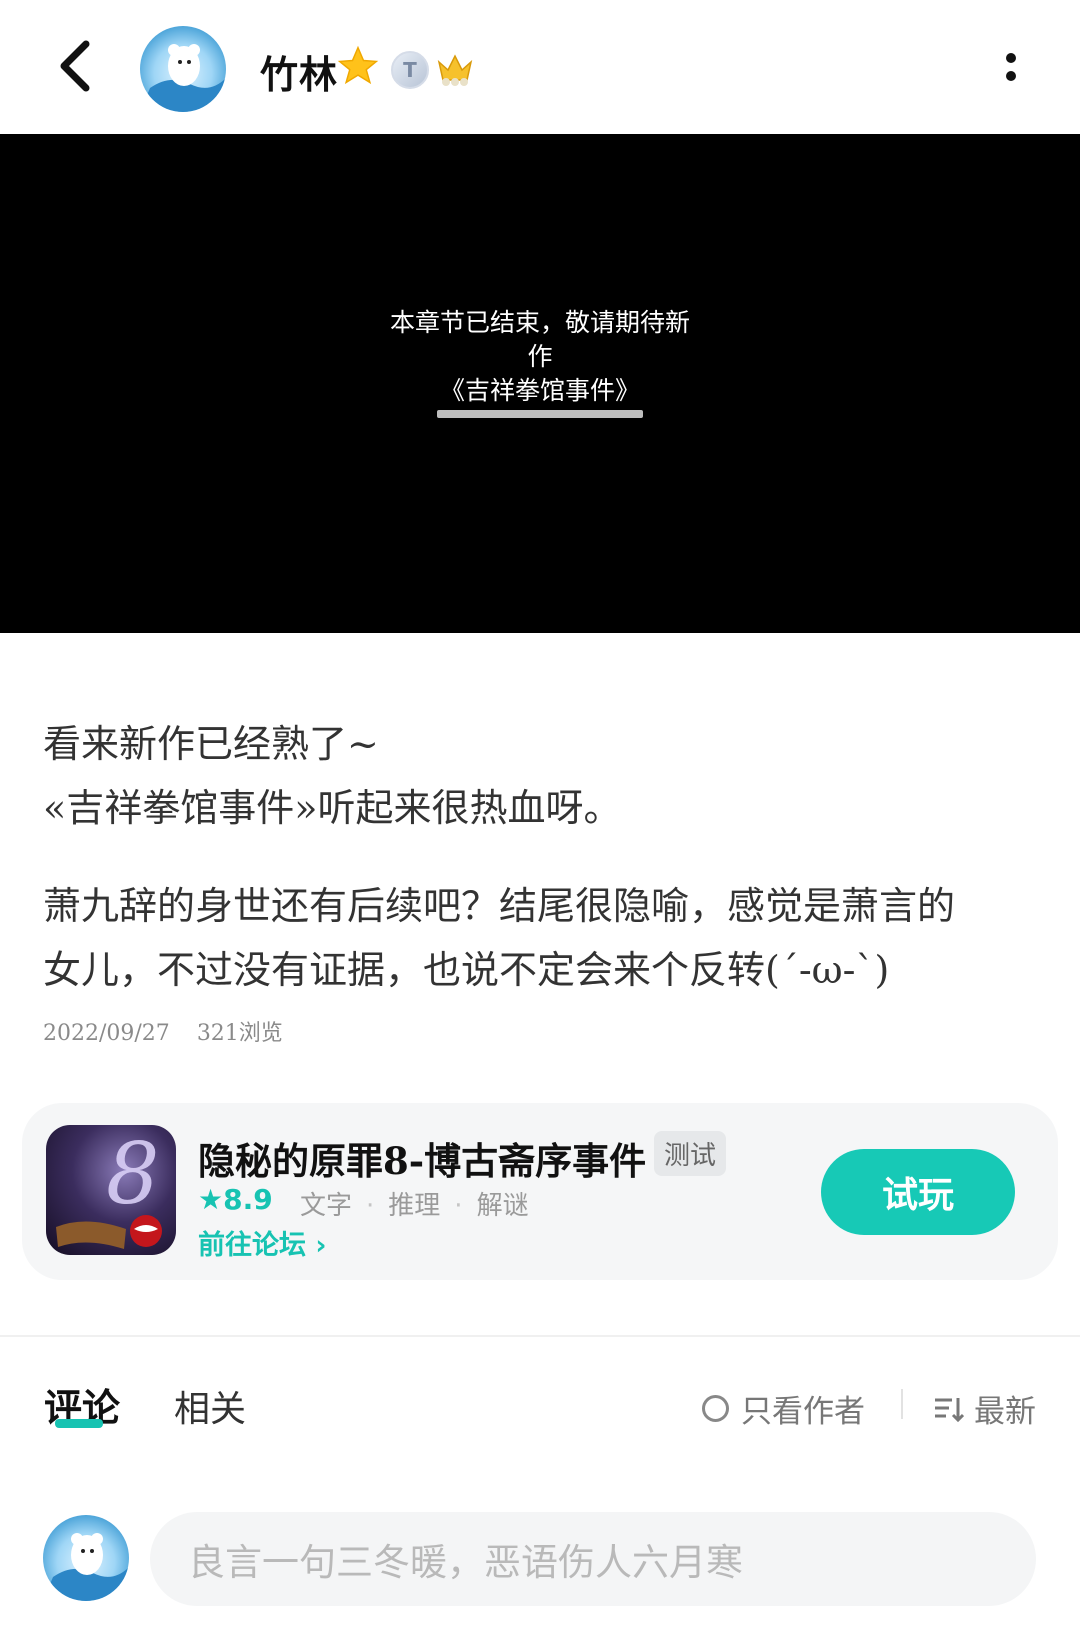 The height and width of the screenshot is (1649, 1080). What do you see at coordinates (540, 1336) in the screenshot?
I see `section-divider` at bounding box center [540, 1336].